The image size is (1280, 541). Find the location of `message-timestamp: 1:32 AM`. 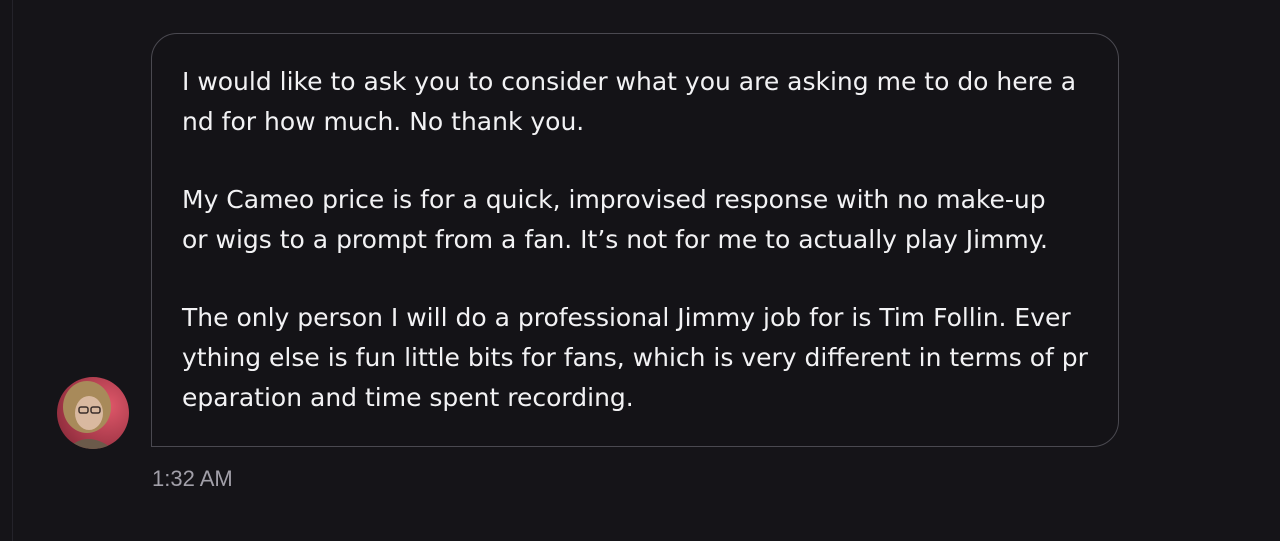

message-timestamp: 1:32 AM is located at coordinates (192, 478).